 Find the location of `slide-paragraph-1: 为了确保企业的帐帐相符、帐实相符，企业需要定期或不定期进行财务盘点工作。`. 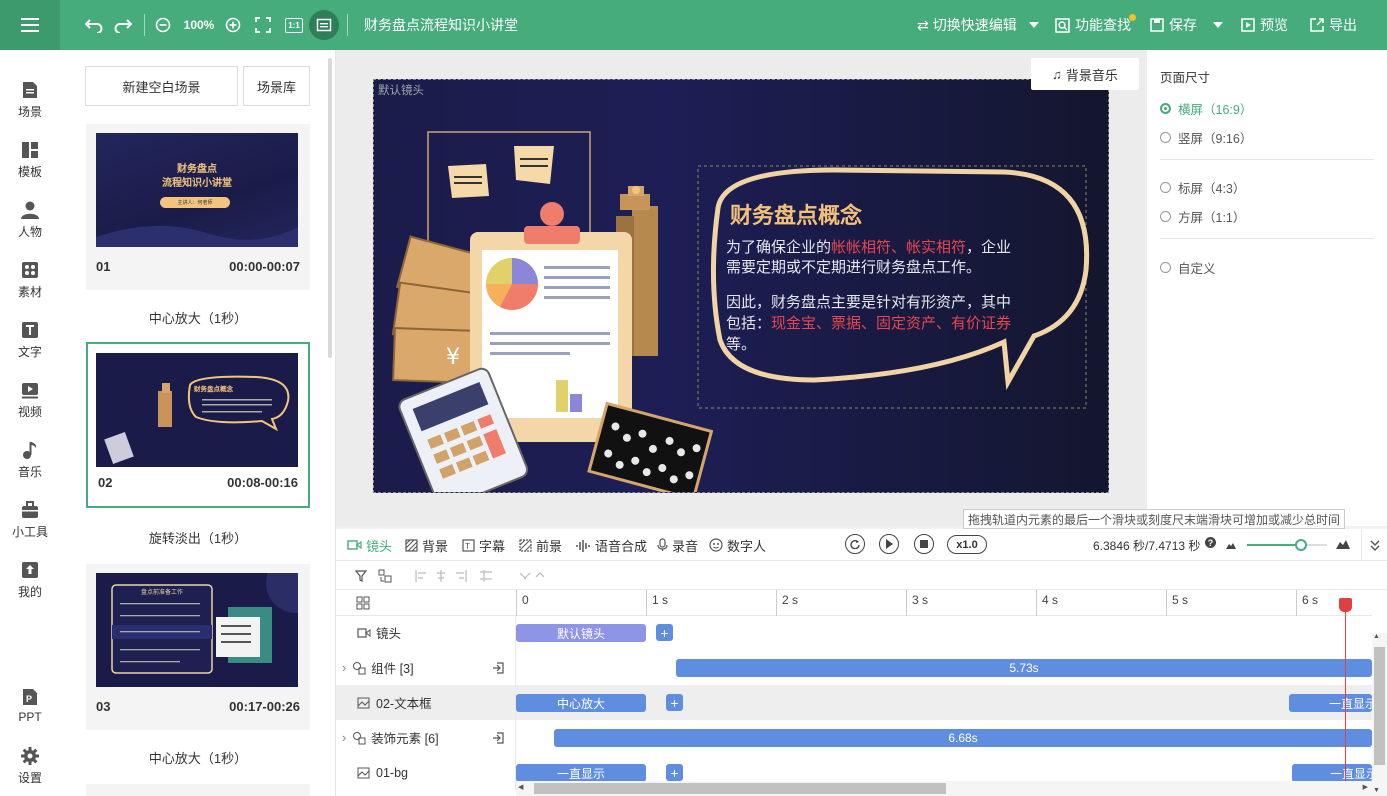

slide-paragraph-1: 为了确保企业的帐帐相符、帐实相符，企业需要定期或不定期进行财务盘点工作。 is located at coordinates (874, 258).